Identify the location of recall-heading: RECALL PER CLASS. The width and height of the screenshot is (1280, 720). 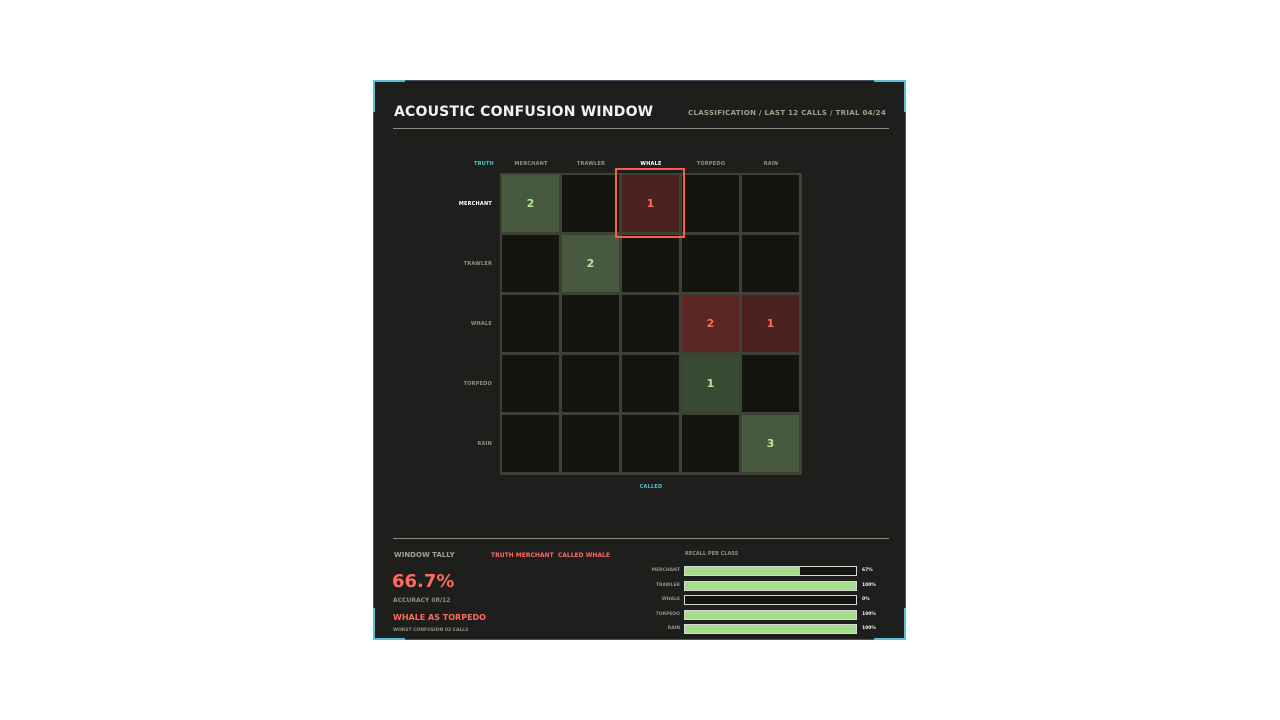
(712, 554).